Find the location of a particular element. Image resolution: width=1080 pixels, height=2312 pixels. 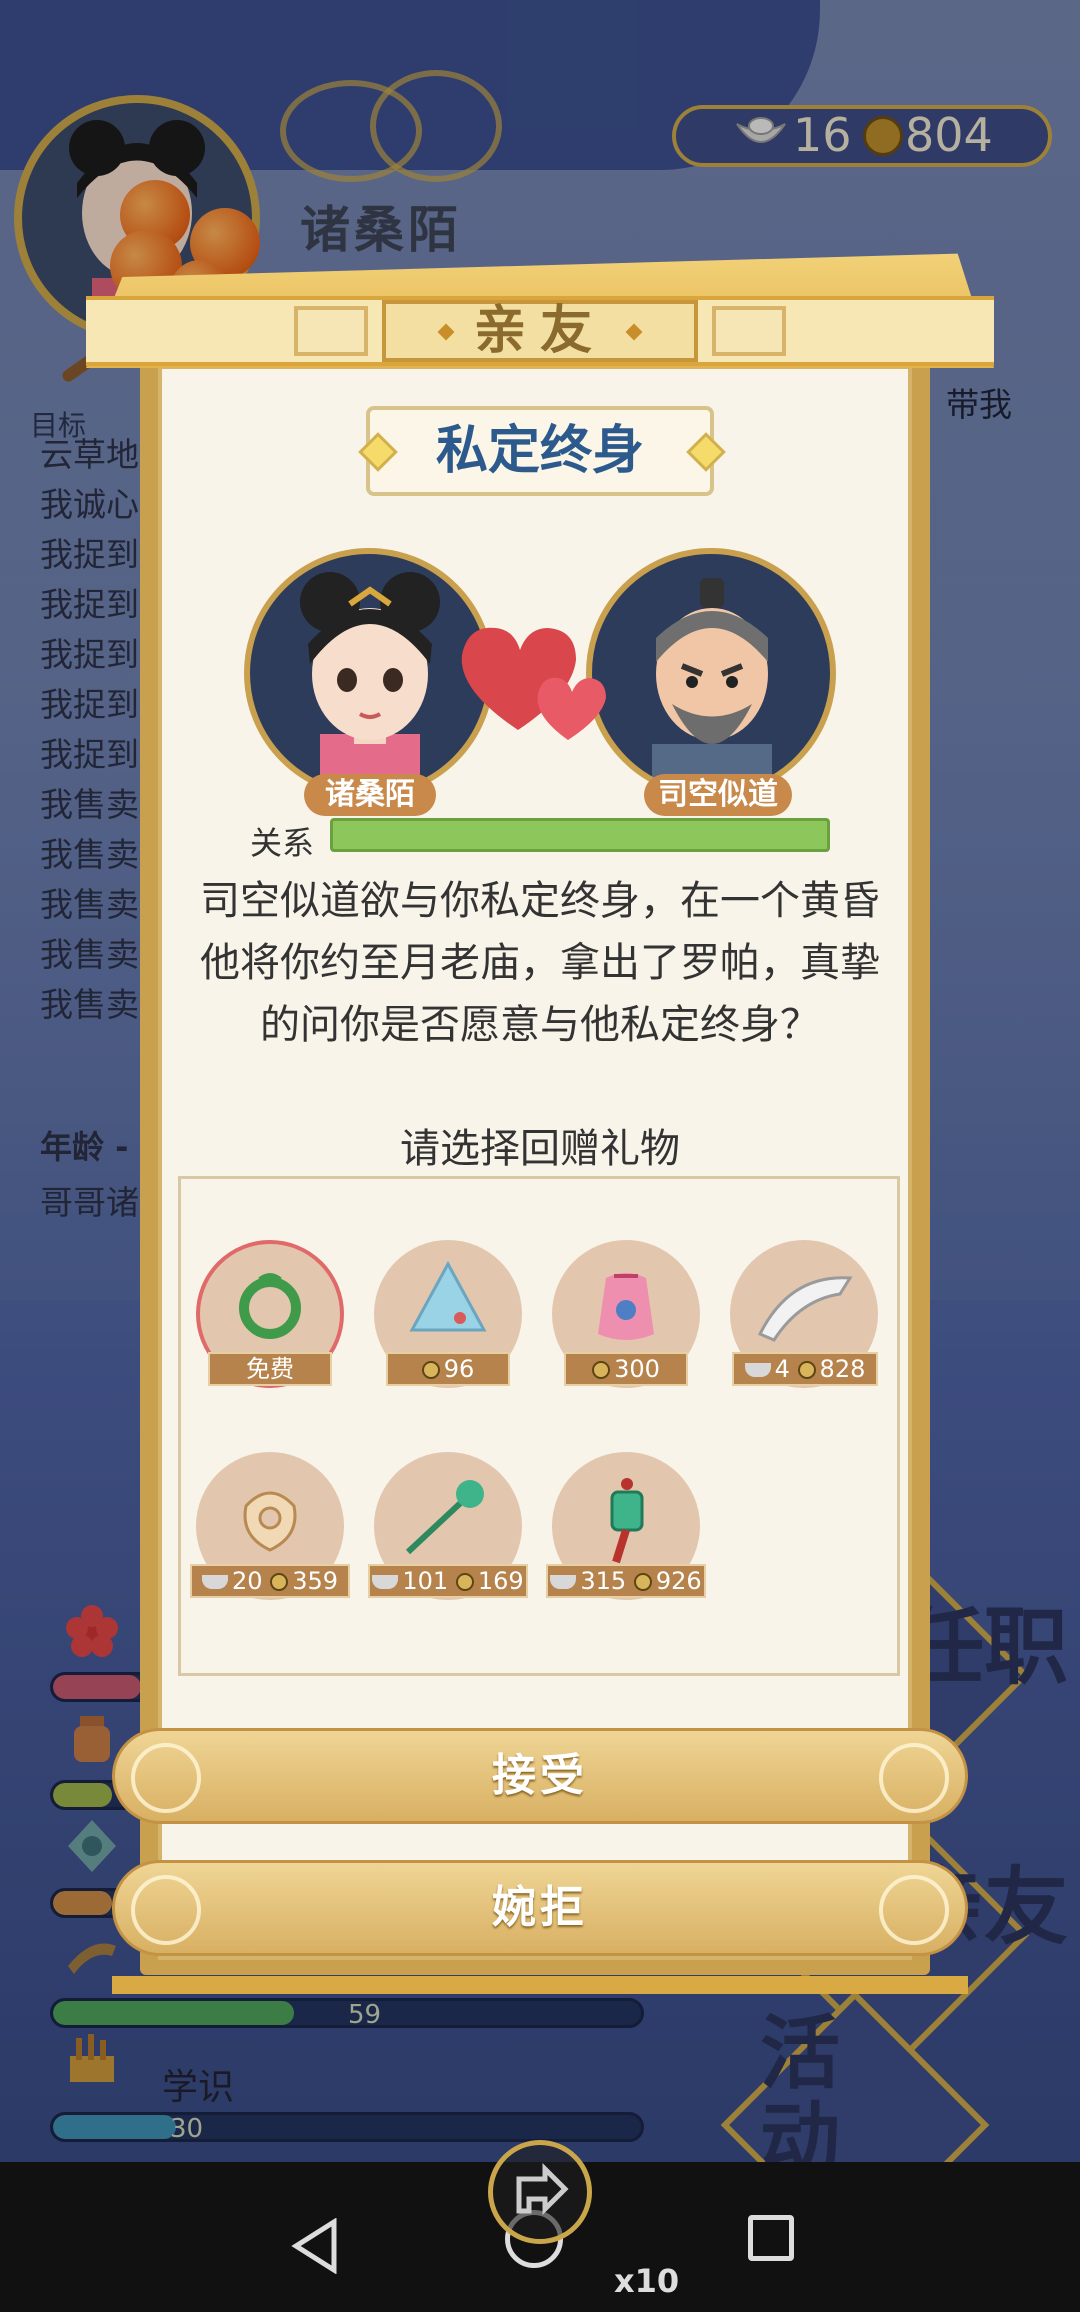

jade-tassel-icon is located at coordinates (627, 1521).